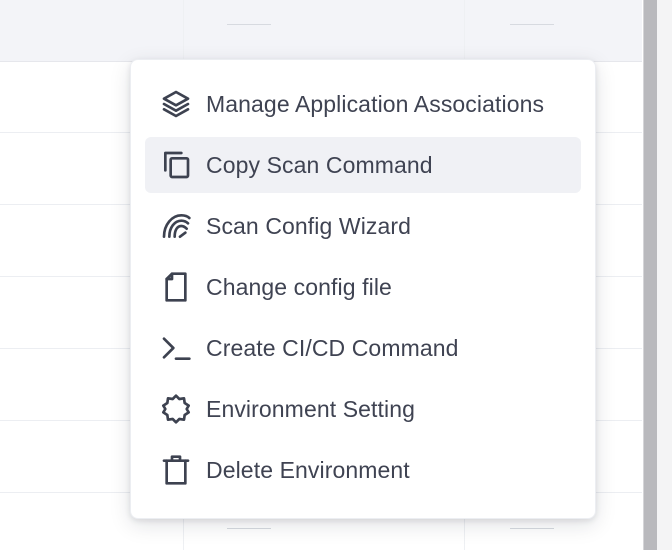 The height and width of the screenshot is (550, 672). Describe the element at coordinates (176, 409) in the screenshot. I see `gear-icon` at that location.